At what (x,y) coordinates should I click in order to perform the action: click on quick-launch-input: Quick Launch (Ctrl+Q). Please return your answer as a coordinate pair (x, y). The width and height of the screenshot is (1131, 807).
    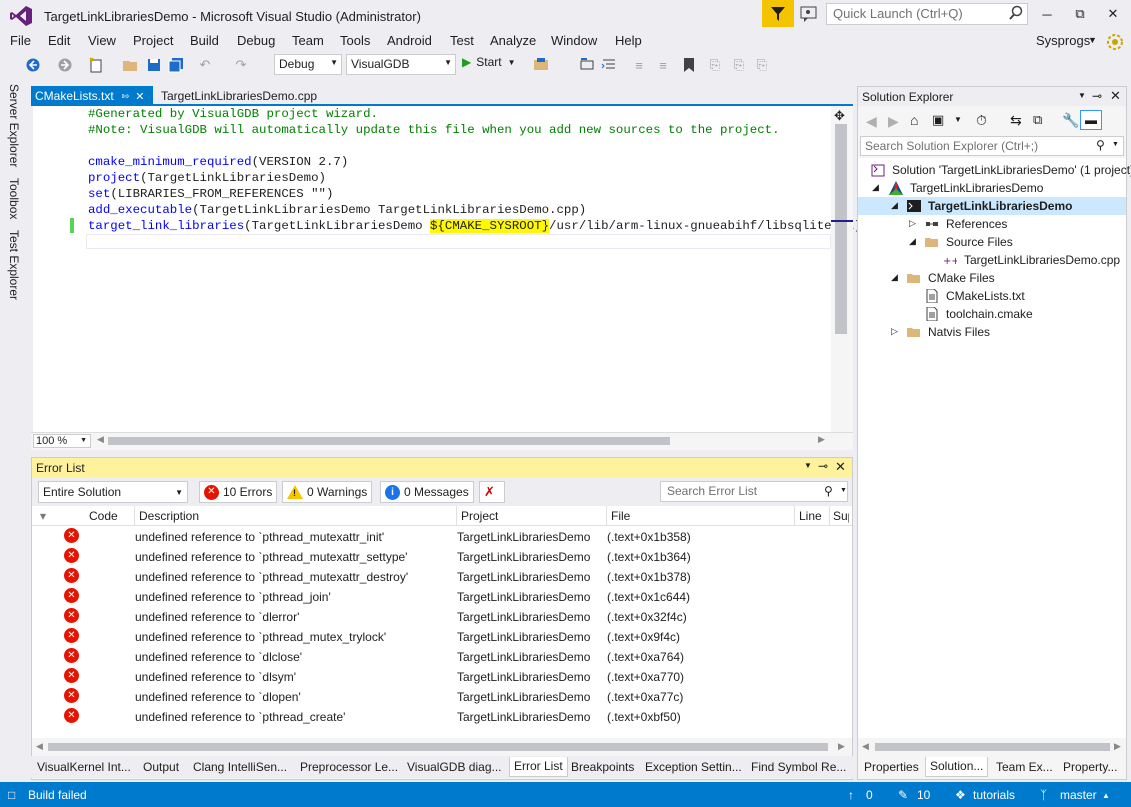
    Looking at the image, I should click on (927, 14).